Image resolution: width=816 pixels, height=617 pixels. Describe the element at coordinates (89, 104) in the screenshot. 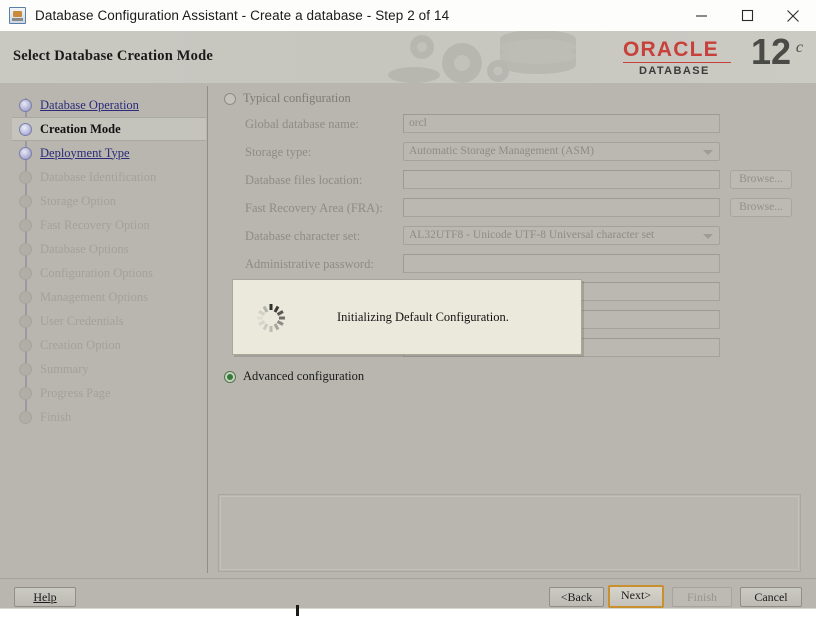

I see `sidebar-step-label: Database Operation` at that location.